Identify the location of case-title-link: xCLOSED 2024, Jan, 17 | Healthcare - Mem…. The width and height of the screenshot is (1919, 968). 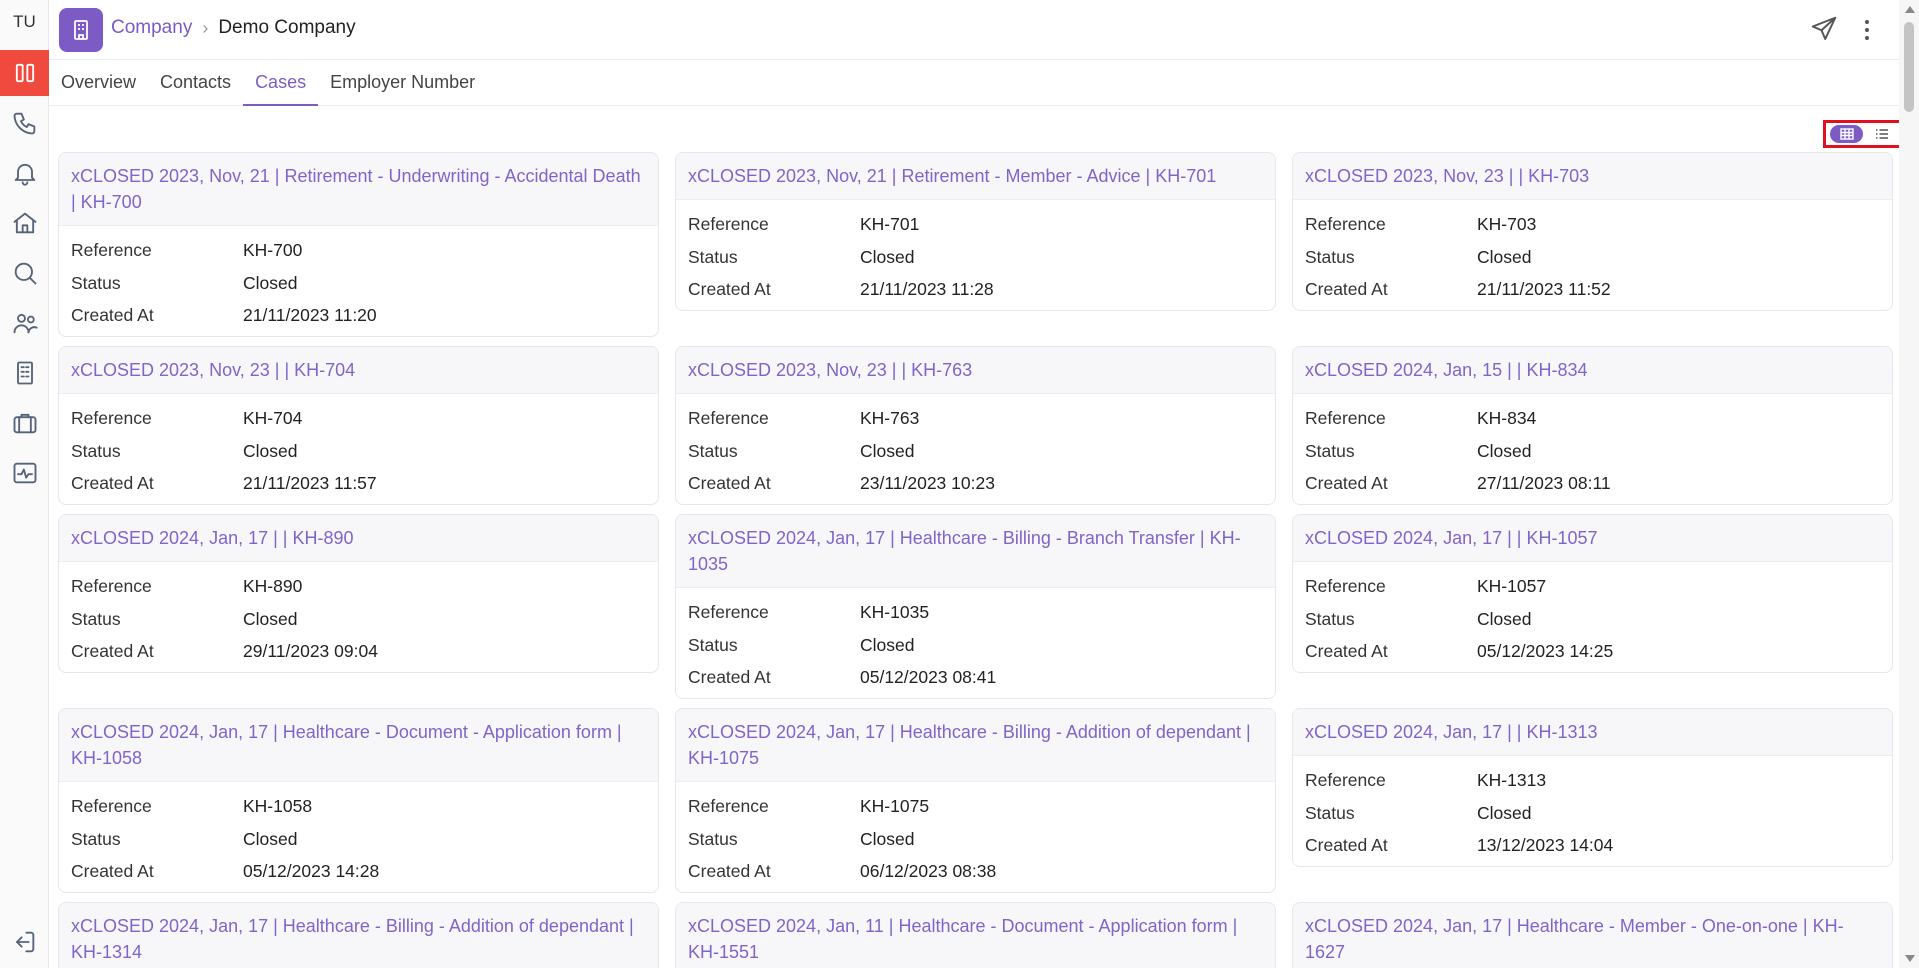
(1592, 935).